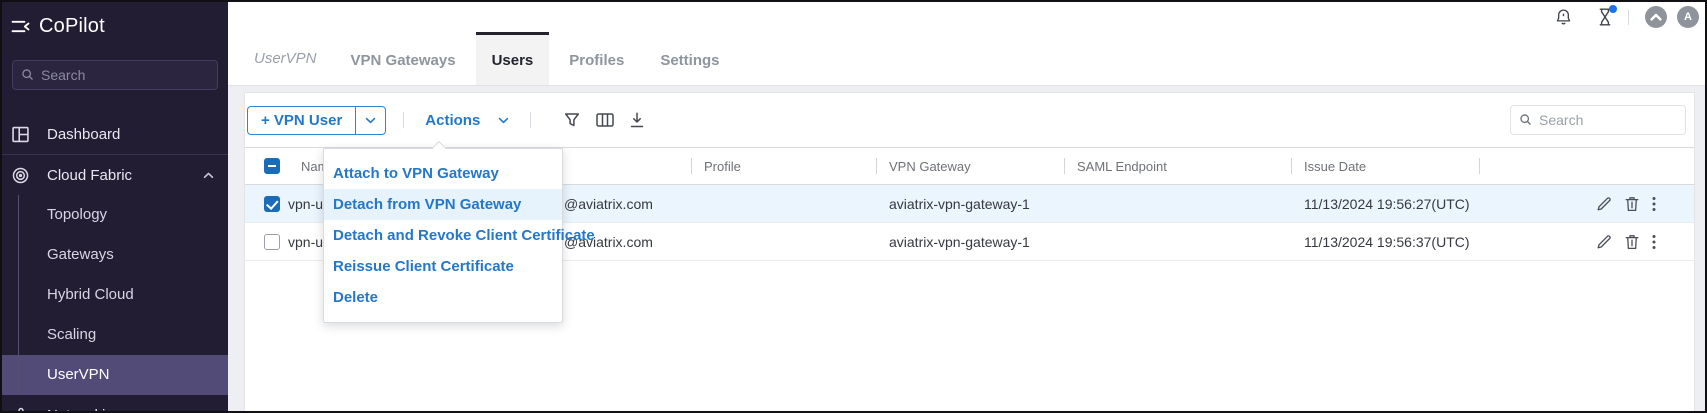 The width and height of the screenshot is (1707, 413). What do you see at coordinates (115, 335) in the screenshot?
I see `sidebar-item-scaling: Scaling` at bounding box center [115, 335].